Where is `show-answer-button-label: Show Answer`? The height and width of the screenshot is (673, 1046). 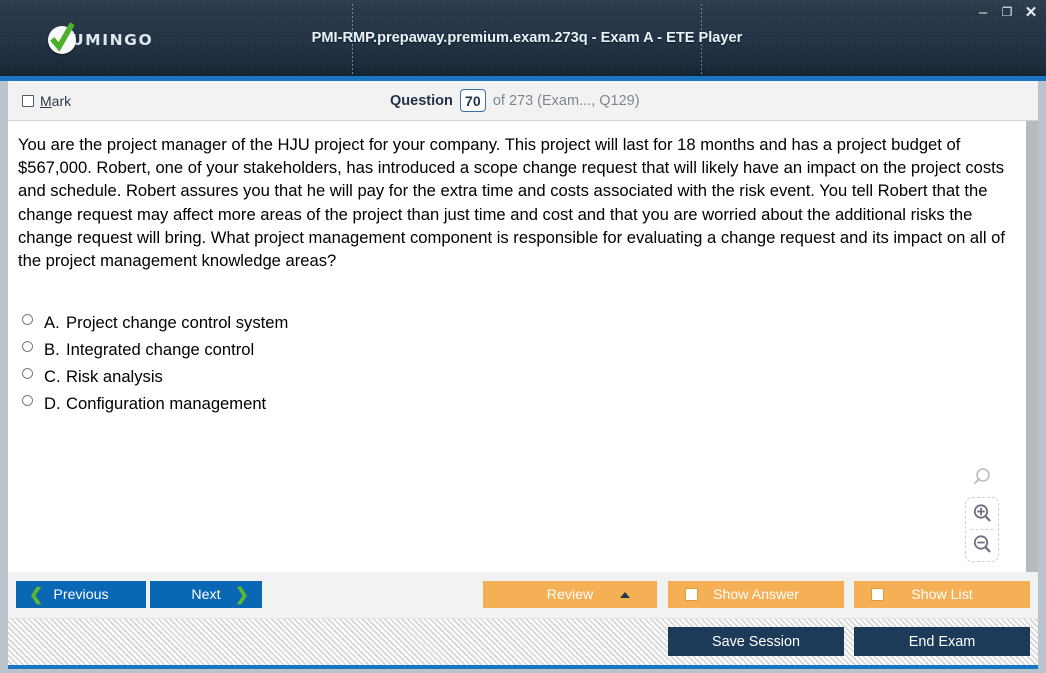
show-answer-button-label: Show Answer is located at coordinates (756, 594).